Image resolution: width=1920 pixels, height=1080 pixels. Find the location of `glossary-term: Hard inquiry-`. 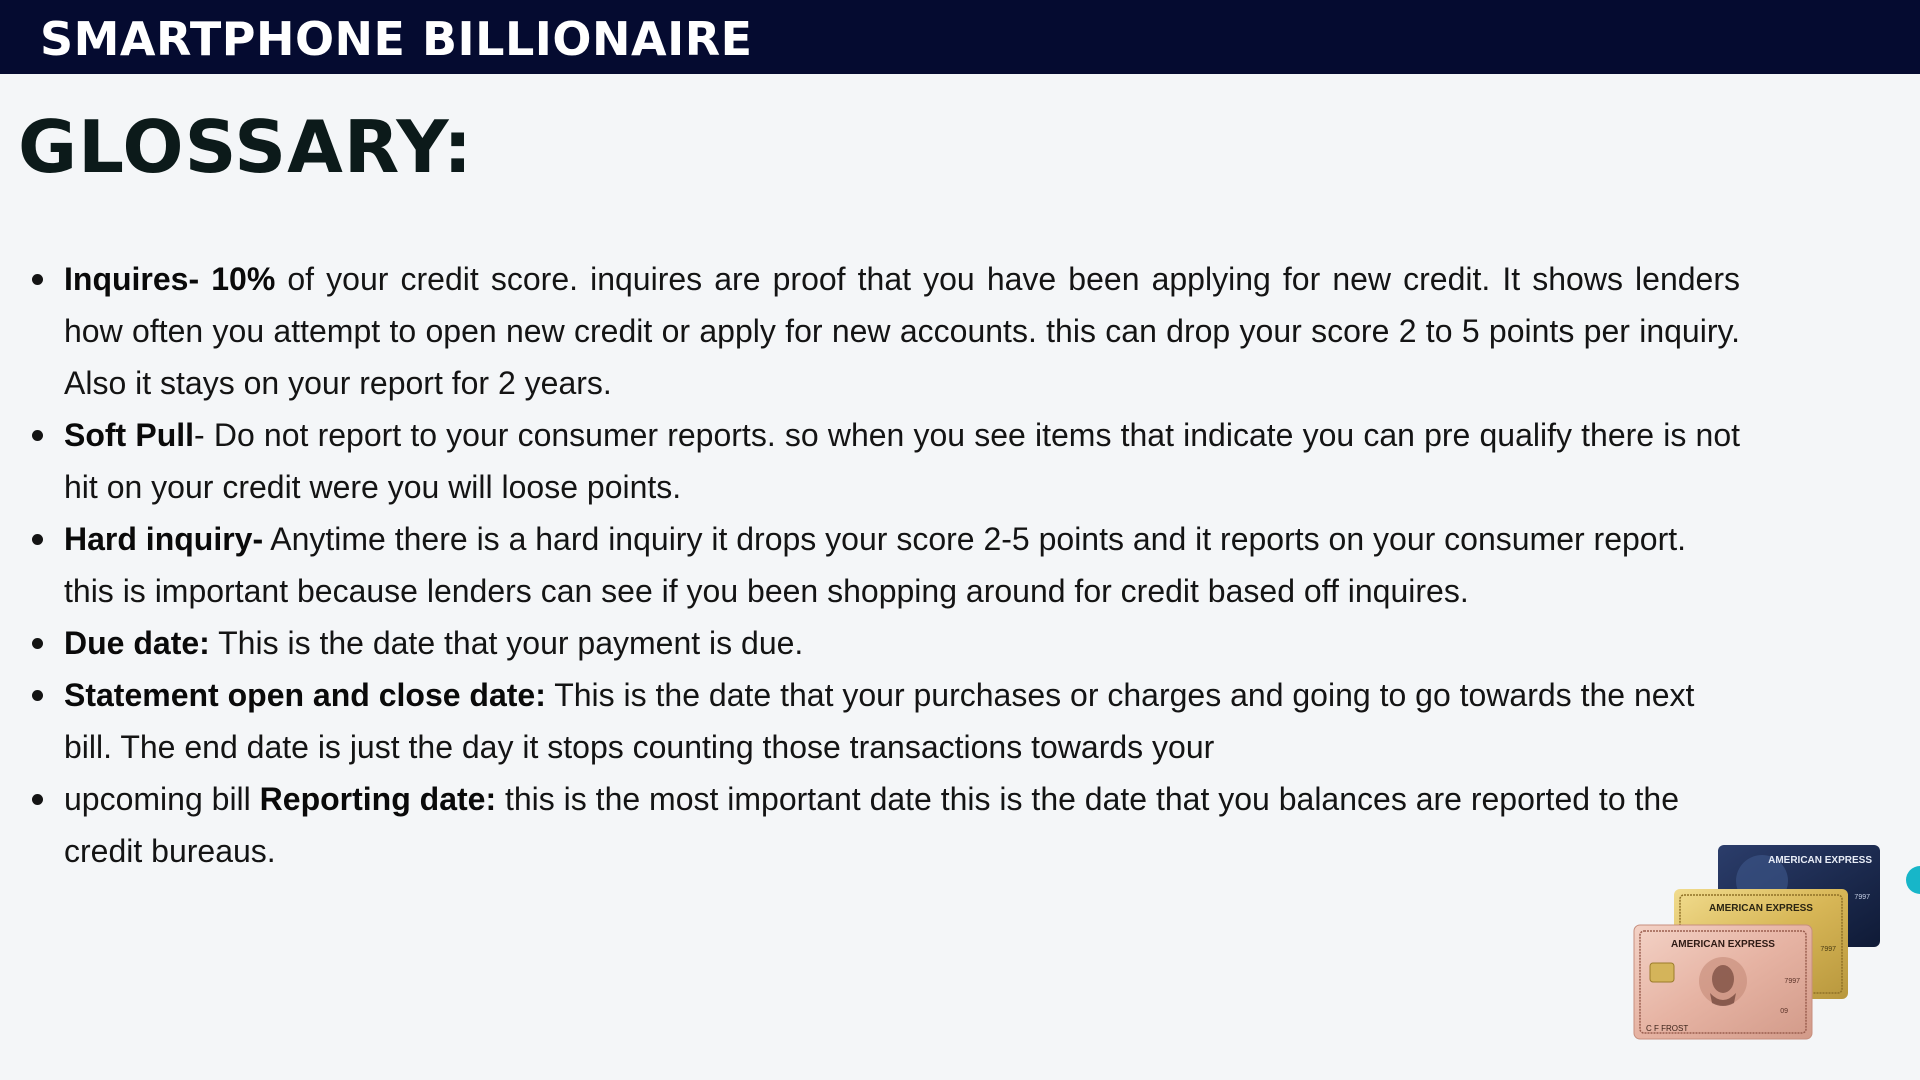

glossary-term: Hard inquiry- is located at coordinates (164, 539).